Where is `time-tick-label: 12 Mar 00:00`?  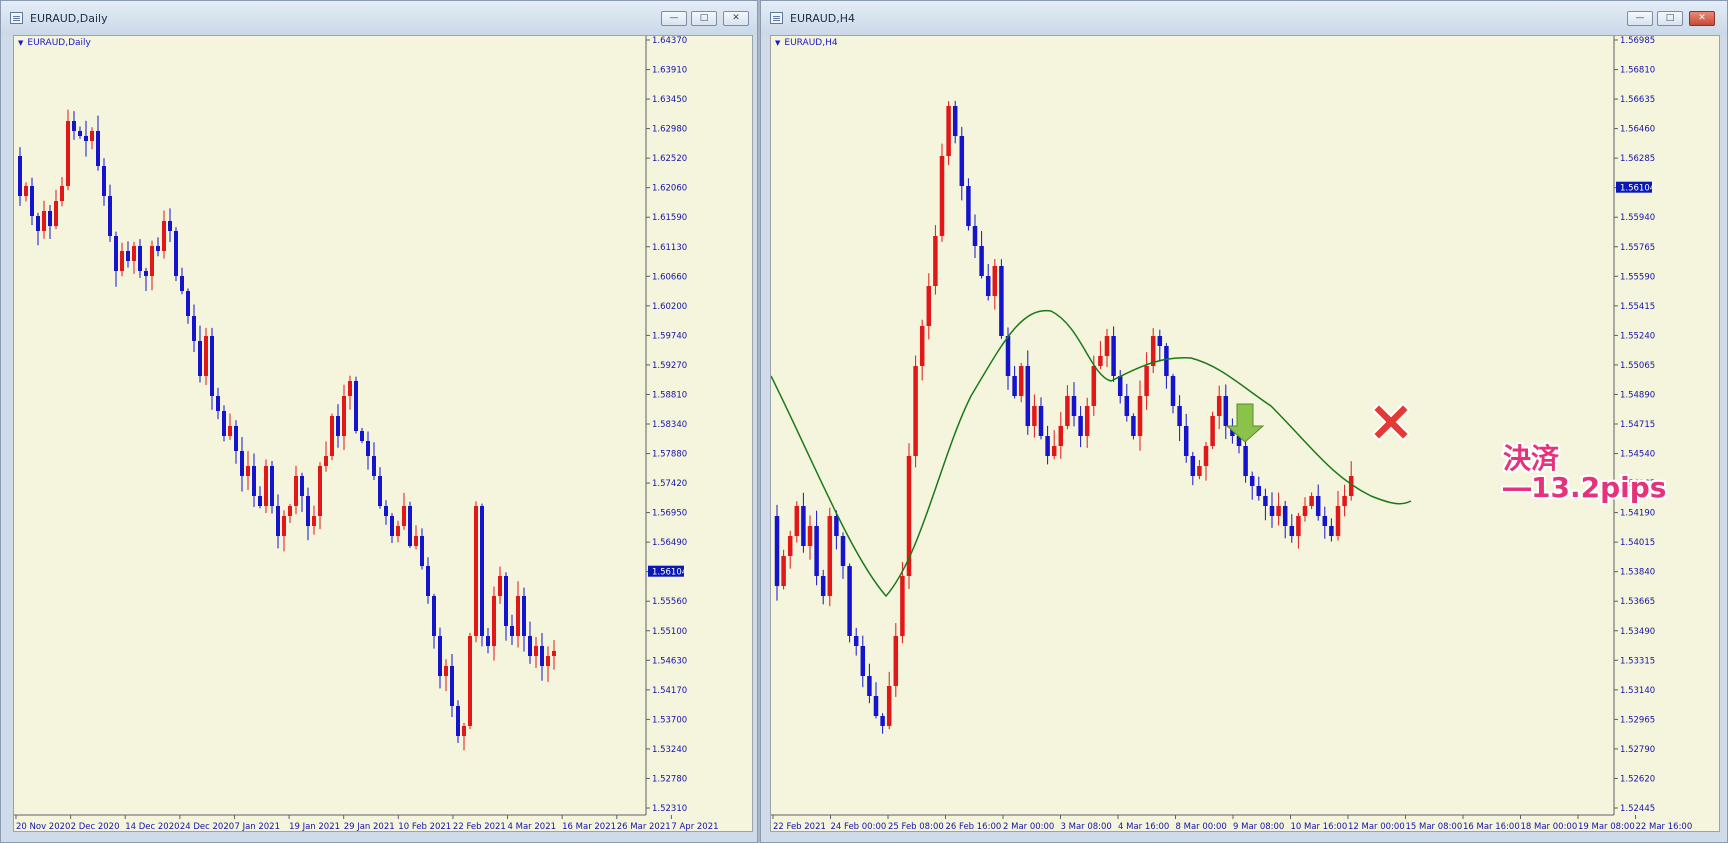
time-tick-label: 12 Mar 00:00 is located at coordinates (1376, 827).